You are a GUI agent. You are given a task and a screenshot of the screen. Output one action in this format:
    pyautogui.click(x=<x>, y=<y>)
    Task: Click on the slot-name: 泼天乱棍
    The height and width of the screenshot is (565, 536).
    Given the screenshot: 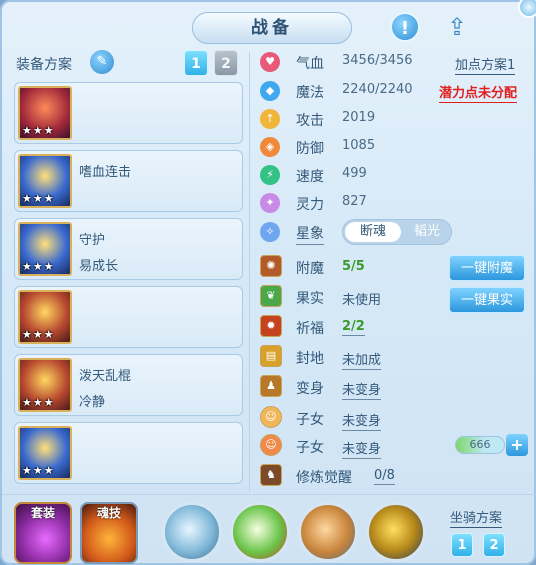 What is the action you would take?
    pyautogui.click(x=105, y=376)
    